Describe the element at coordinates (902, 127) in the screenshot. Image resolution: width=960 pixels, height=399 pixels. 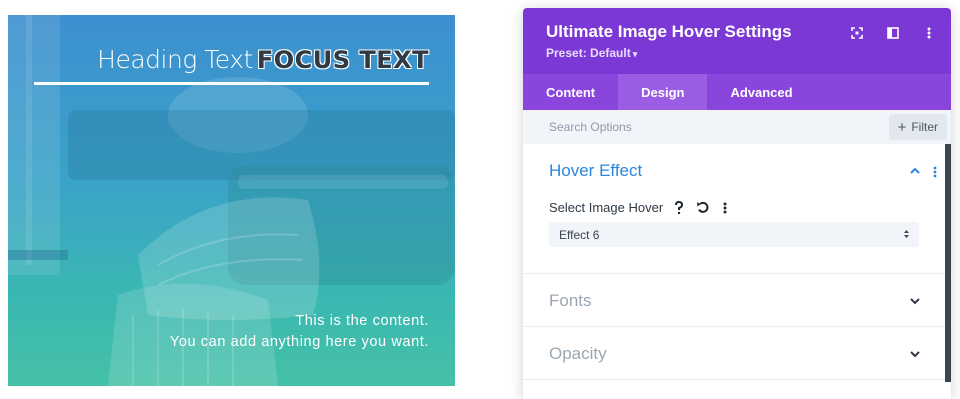
I see `plus-icon: +` at that location.